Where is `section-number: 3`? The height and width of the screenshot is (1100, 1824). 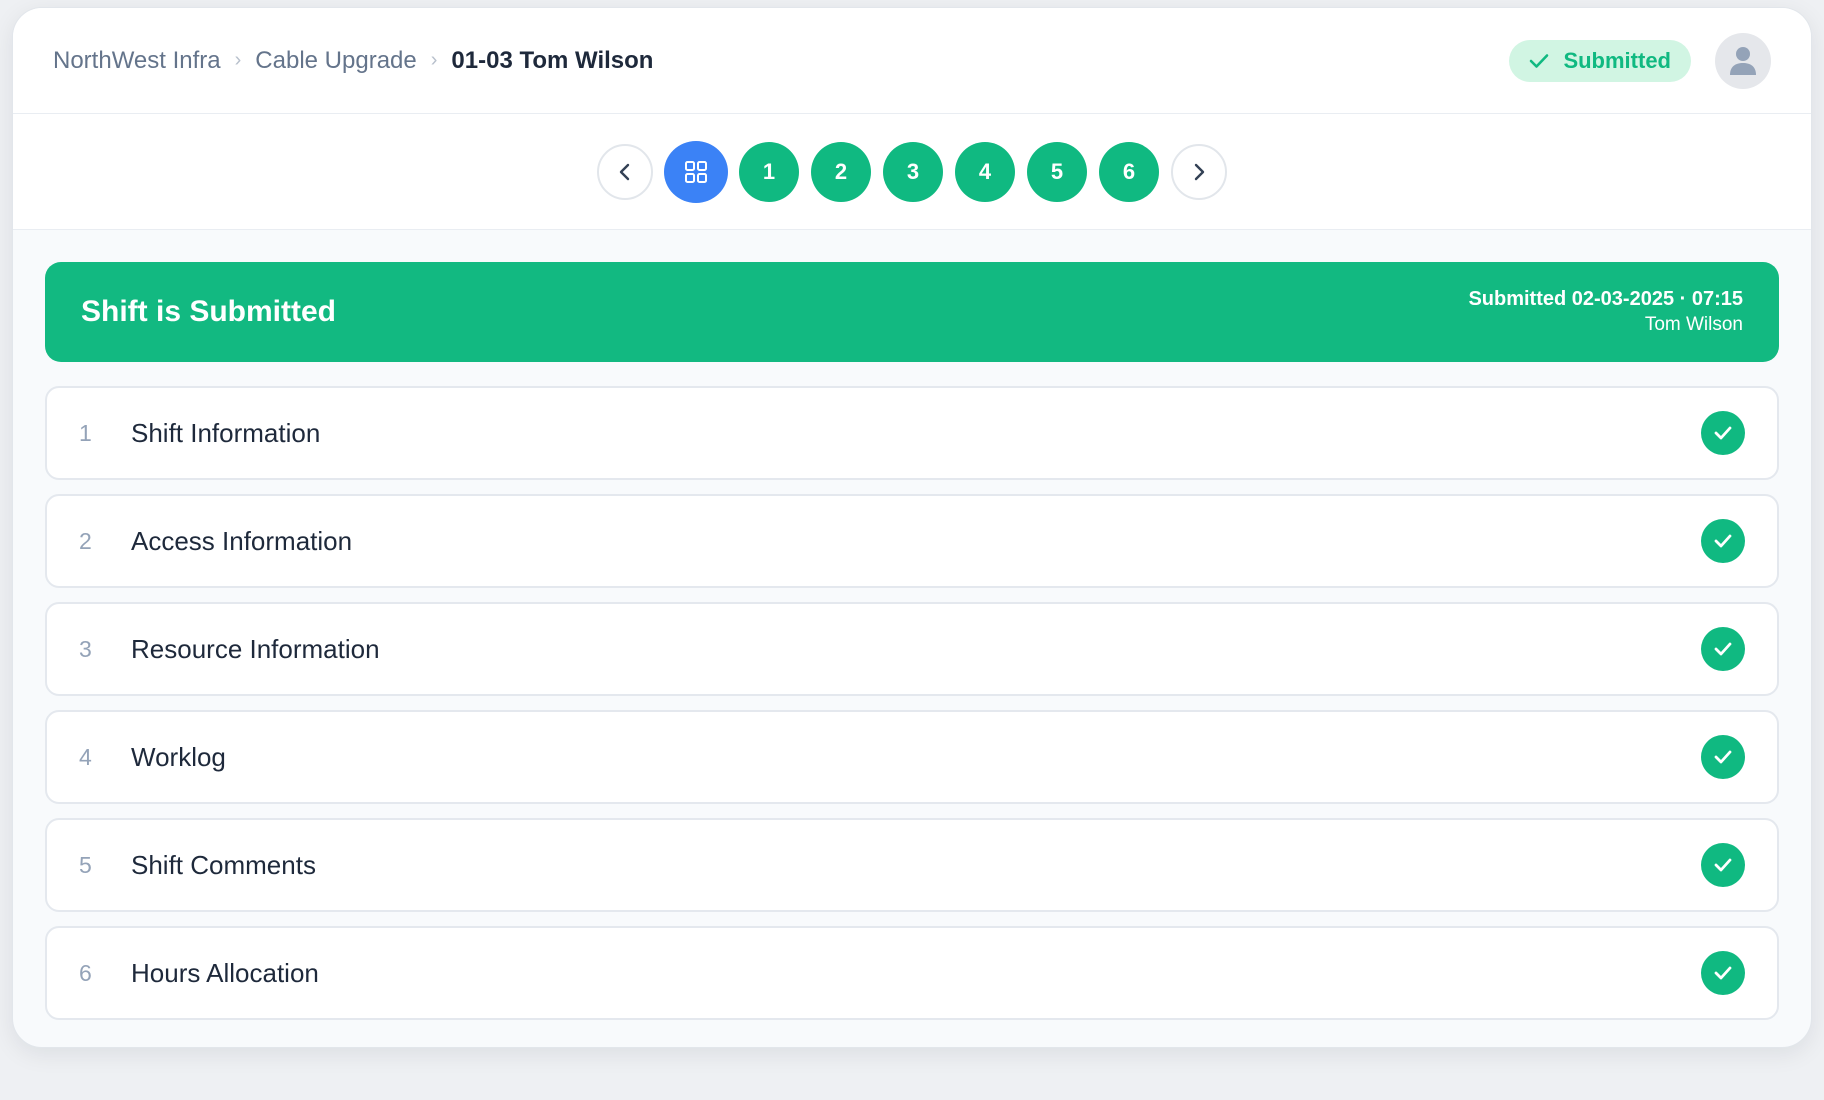 section-number: 3 is located at coordinates (85, 648).